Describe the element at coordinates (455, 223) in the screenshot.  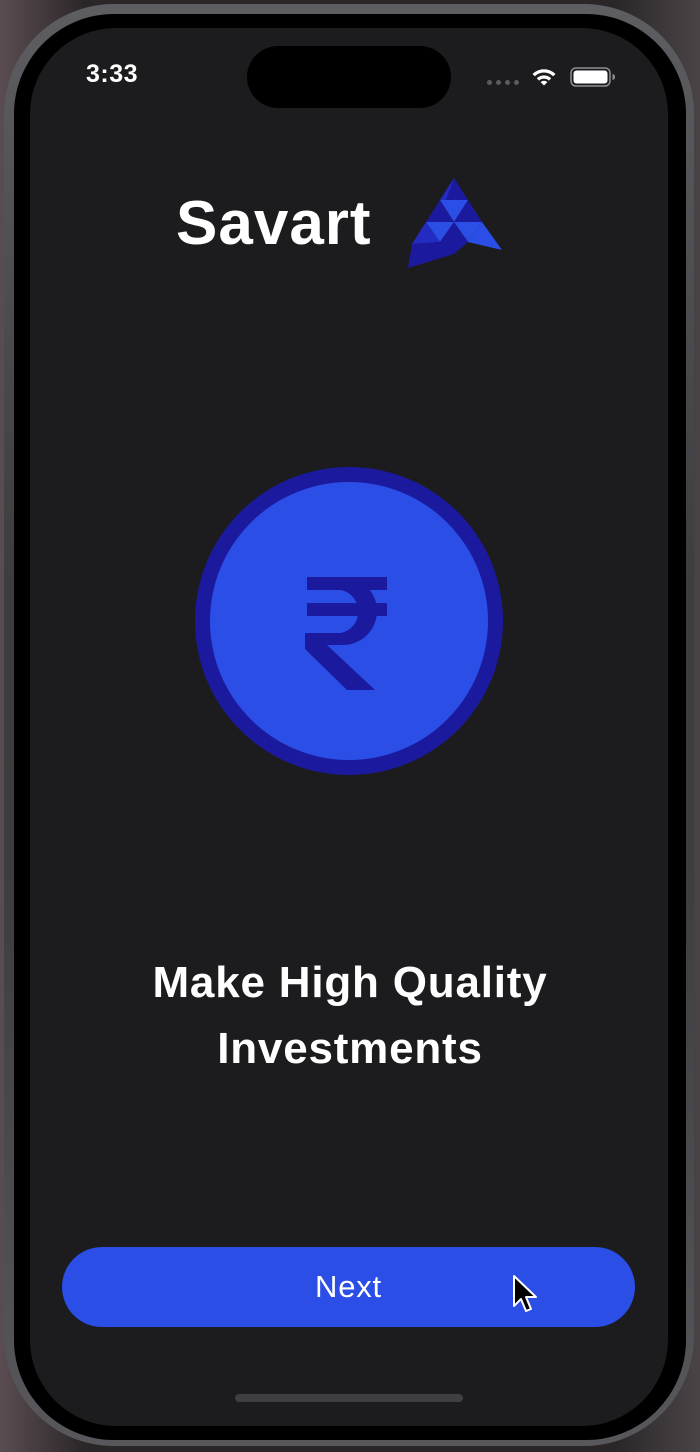
I see `savart-logo-icon` at that location.